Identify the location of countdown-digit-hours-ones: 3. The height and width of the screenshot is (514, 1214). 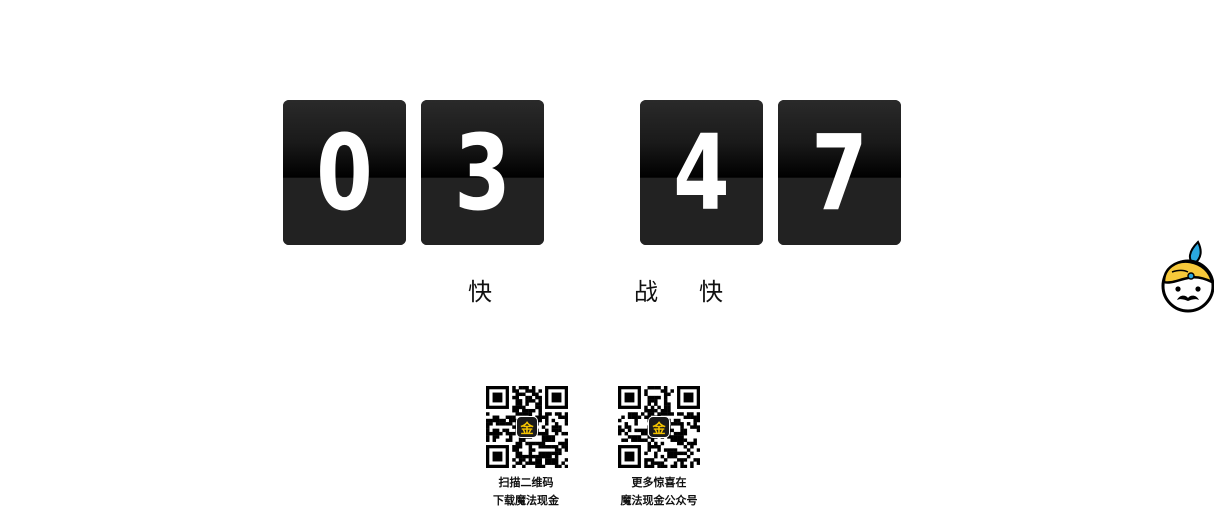
(482, 172).